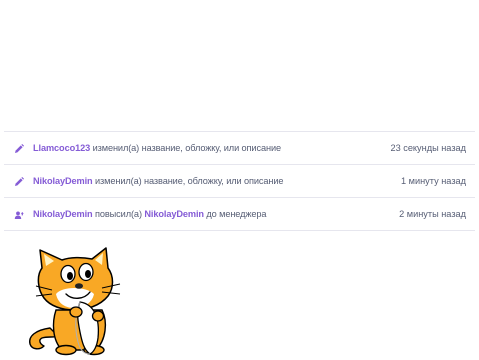  Describe the element at coordinates (235, 214) in the screenshot. I see `activity-action: до менеджера` at that location.